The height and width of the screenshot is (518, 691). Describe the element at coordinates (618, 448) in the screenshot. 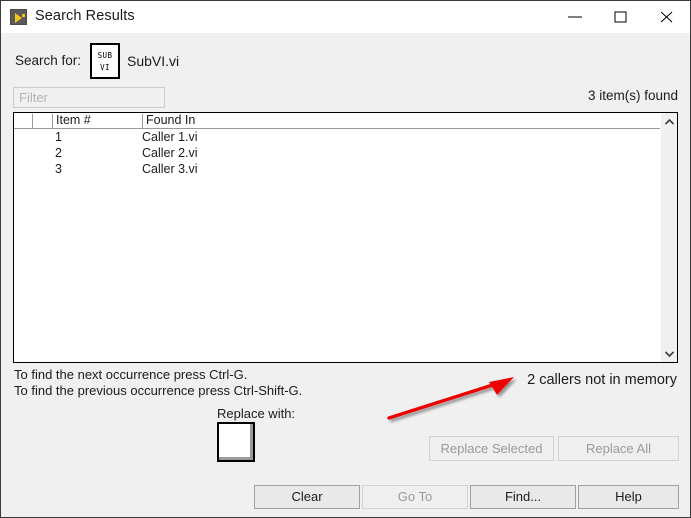

I see `replace-all-button: Replace All` at that location.